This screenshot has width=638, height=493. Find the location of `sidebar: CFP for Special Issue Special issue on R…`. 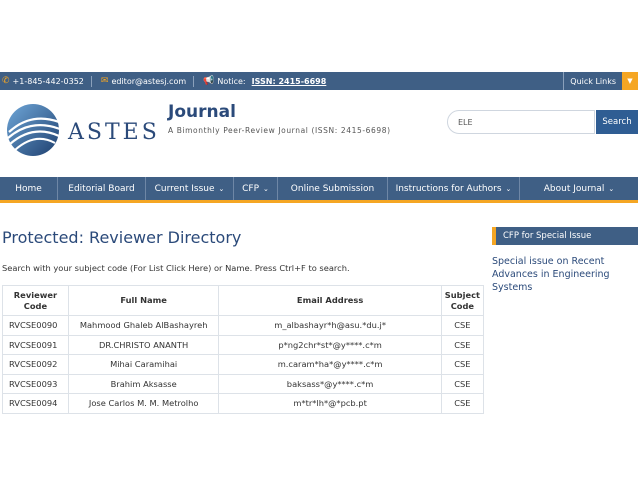

sidebar: CFP for Special Issue Special issue on R… is located at coordinates (565, 260).